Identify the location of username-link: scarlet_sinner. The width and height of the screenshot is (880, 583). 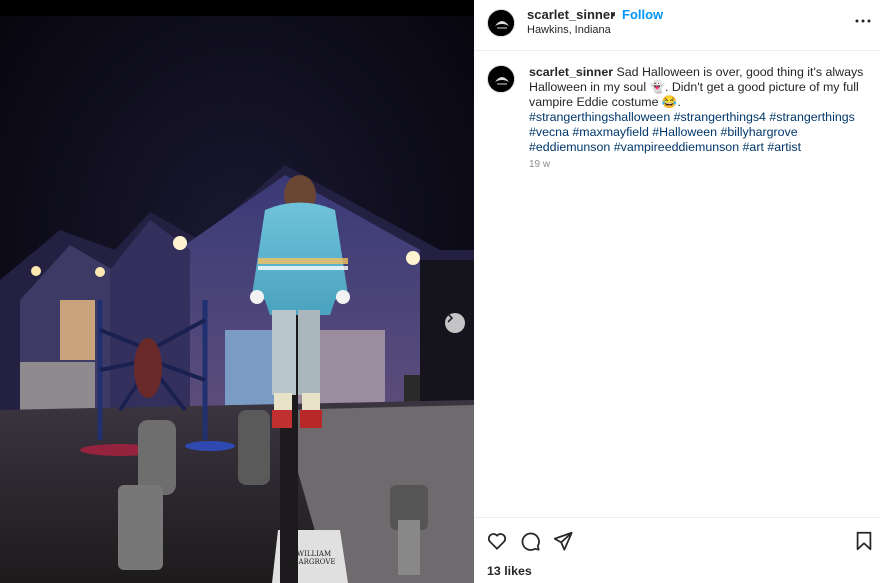
(571, 14).